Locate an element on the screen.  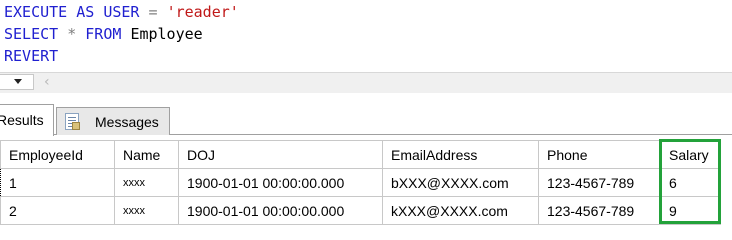
editor-horizontal-scrollbar is located at coordinates (366, 82).